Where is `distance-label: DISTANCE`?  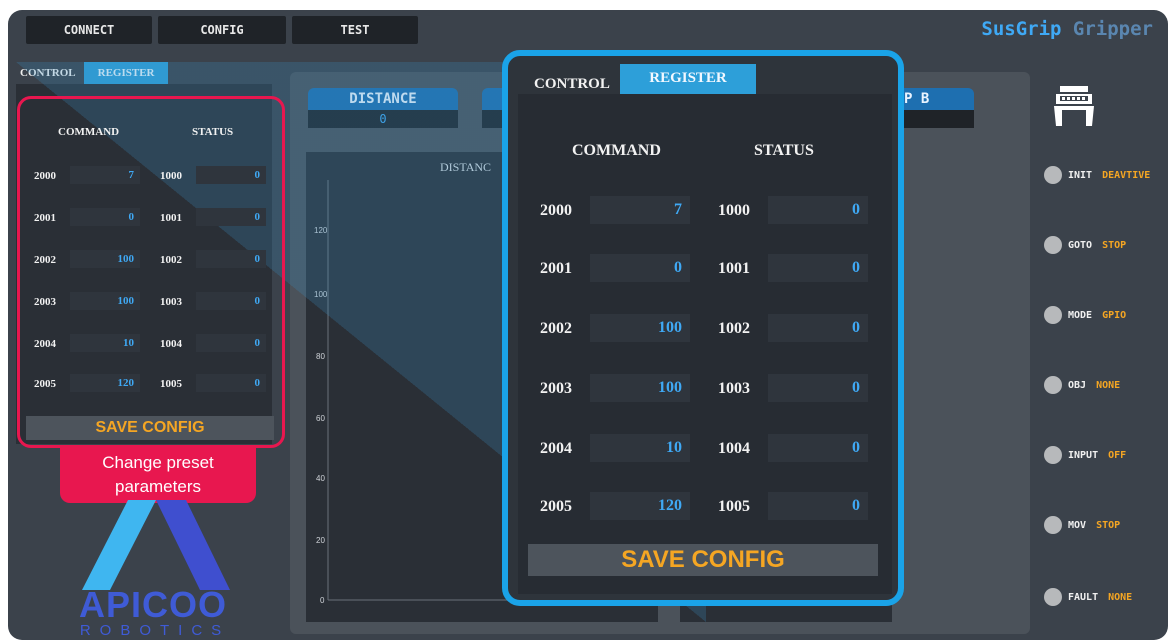 distance-label: DISTANCE is located at coordinates (383, 99).